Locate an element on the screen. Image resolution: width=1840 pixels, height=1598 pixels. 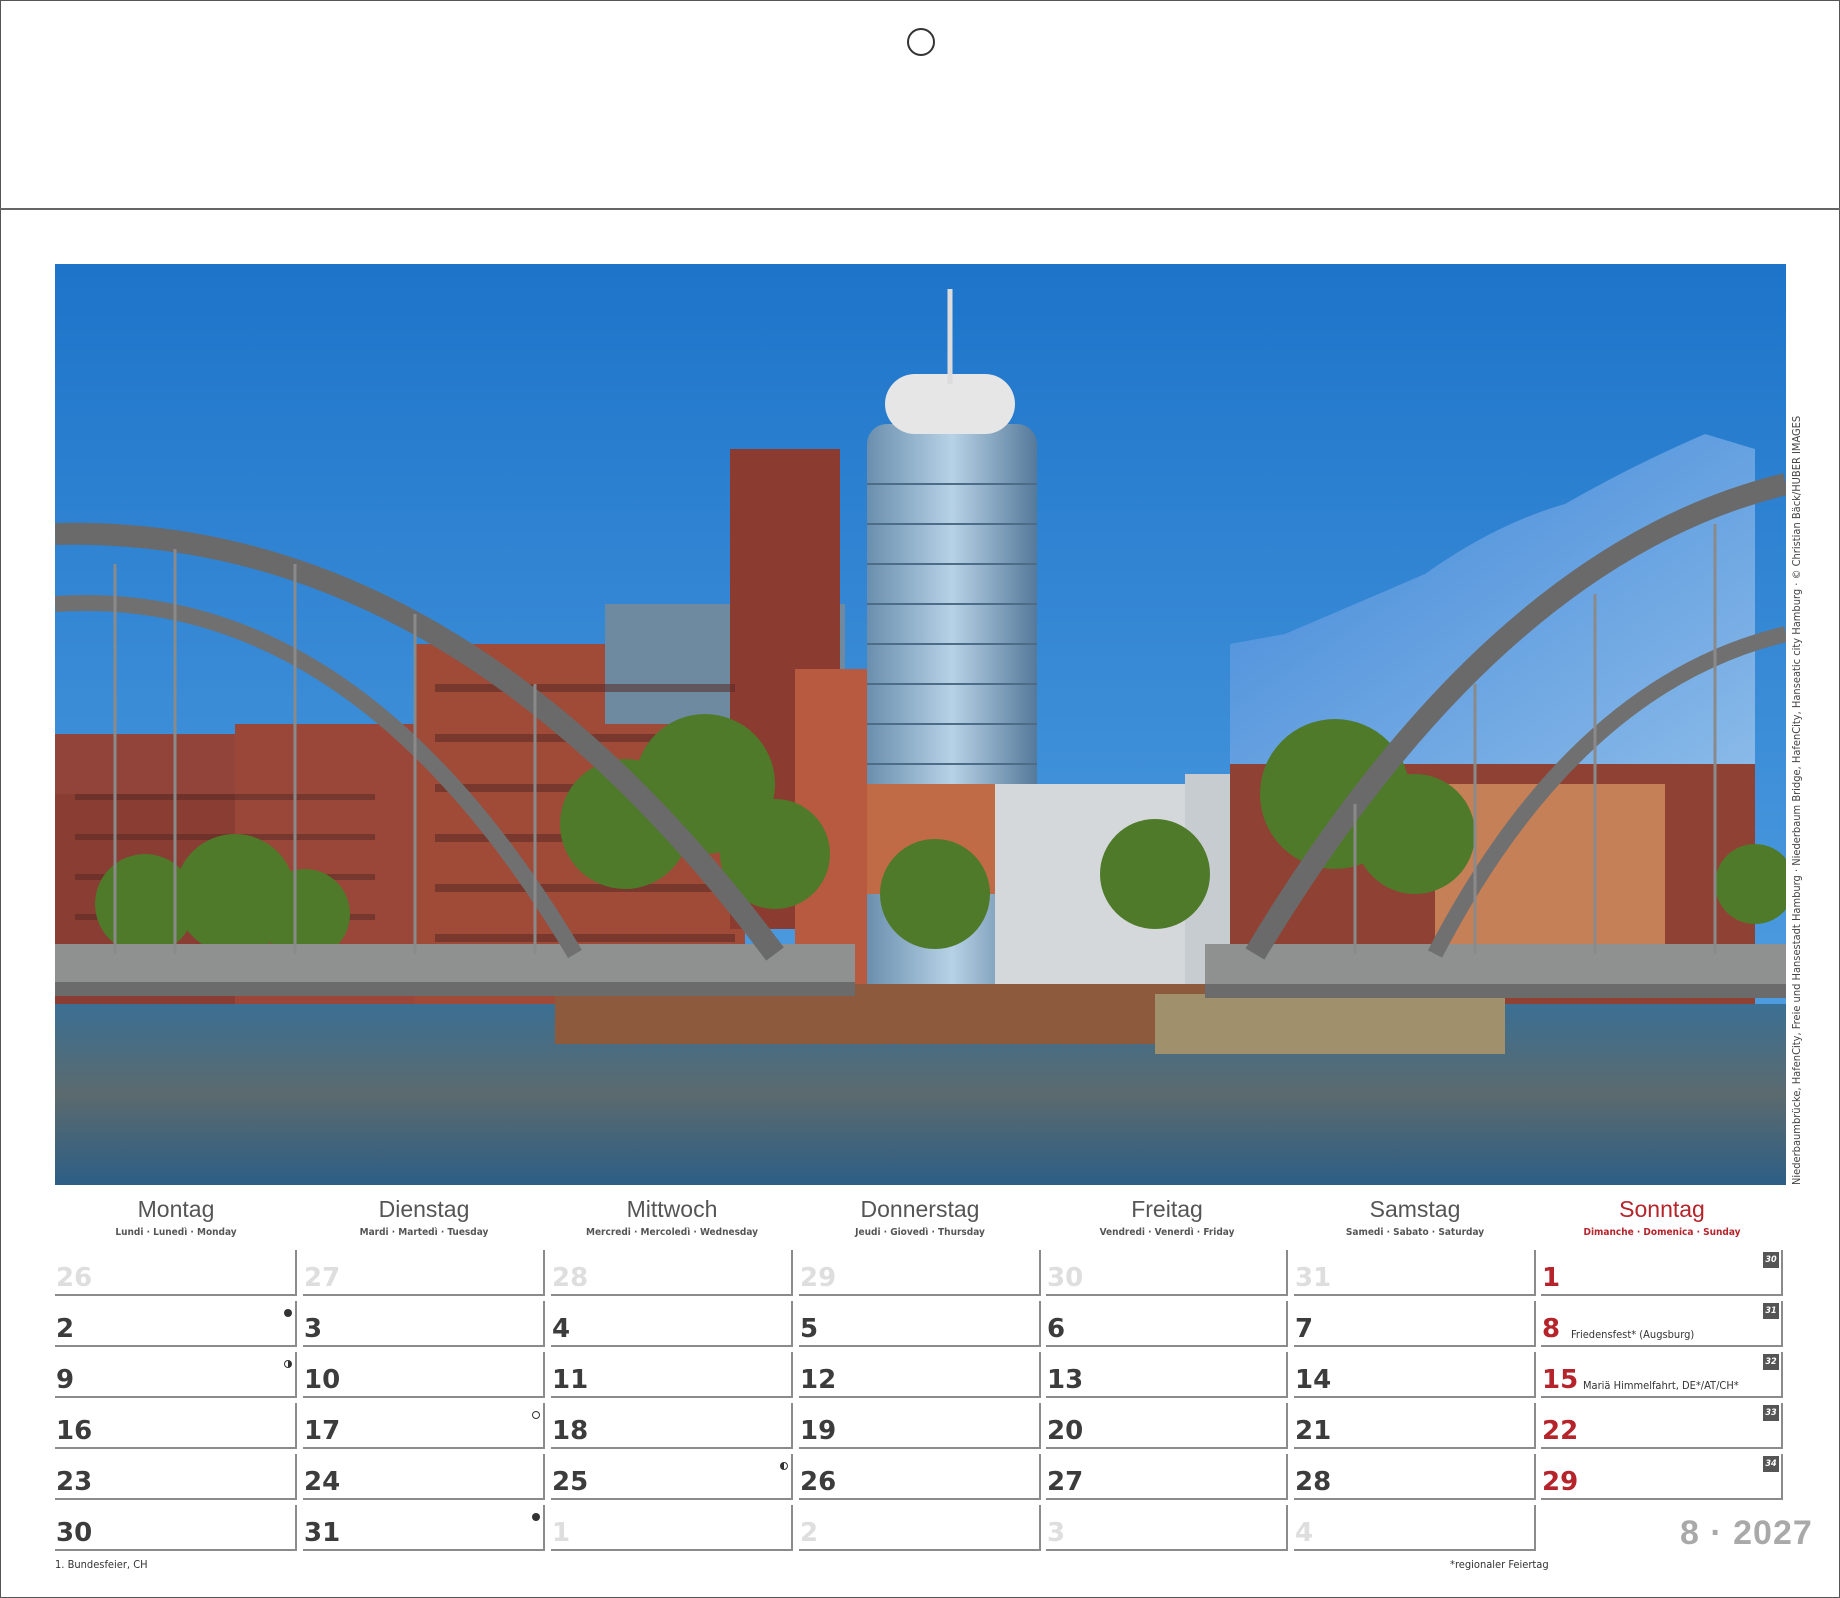
week-number: 33 is located at coordinates (1771, 1413).